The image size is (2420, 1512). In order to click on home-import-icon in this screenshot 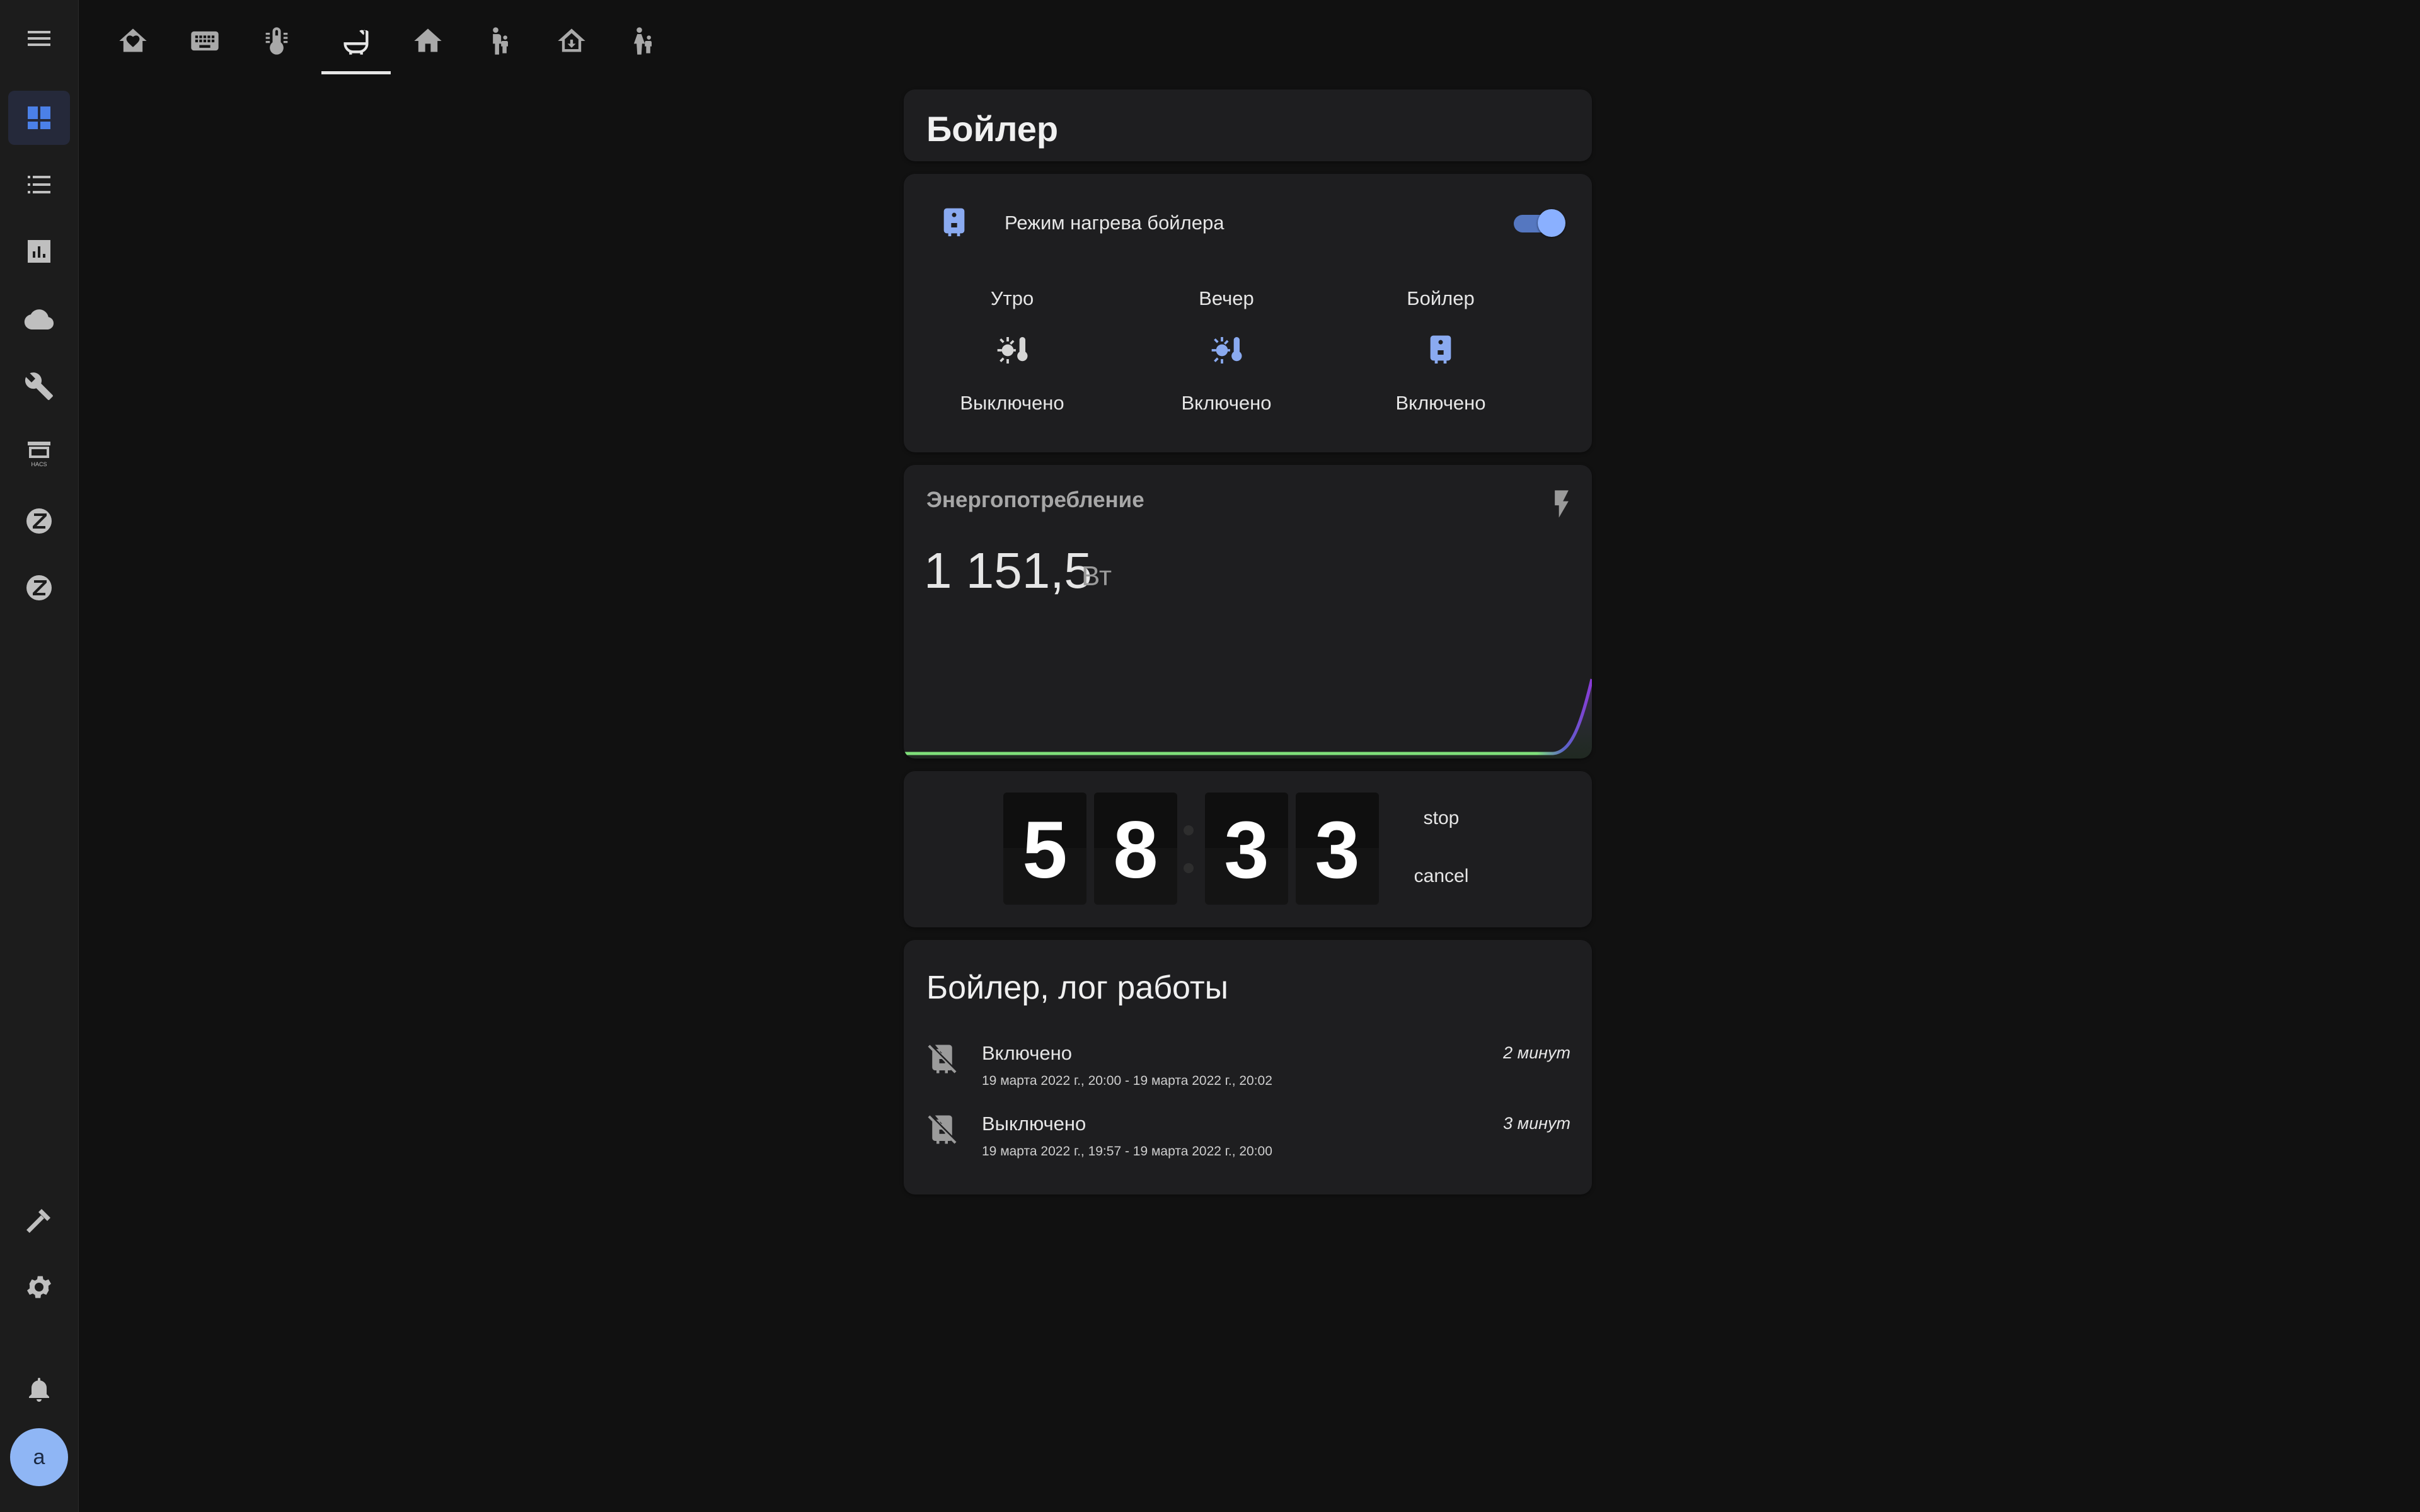, I will do `click(428, 40)`.